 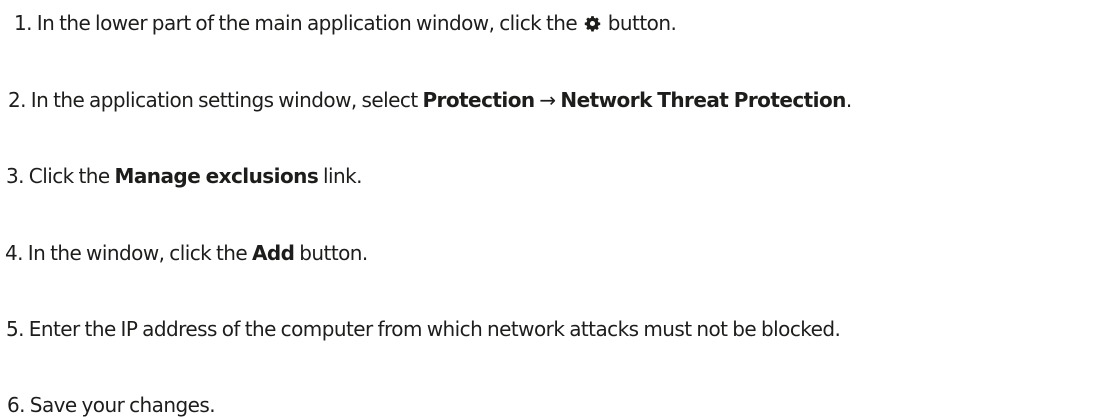 What do you see at coordinates (23, 23) in the screenshot?
I see `step-number: 1.` at bounding box center [23, 23].